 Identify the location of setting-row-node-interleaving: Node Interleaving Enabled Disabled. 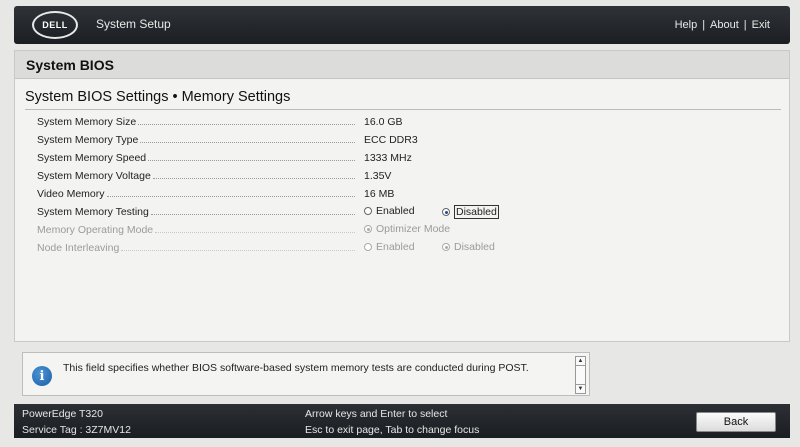
(407, 249).